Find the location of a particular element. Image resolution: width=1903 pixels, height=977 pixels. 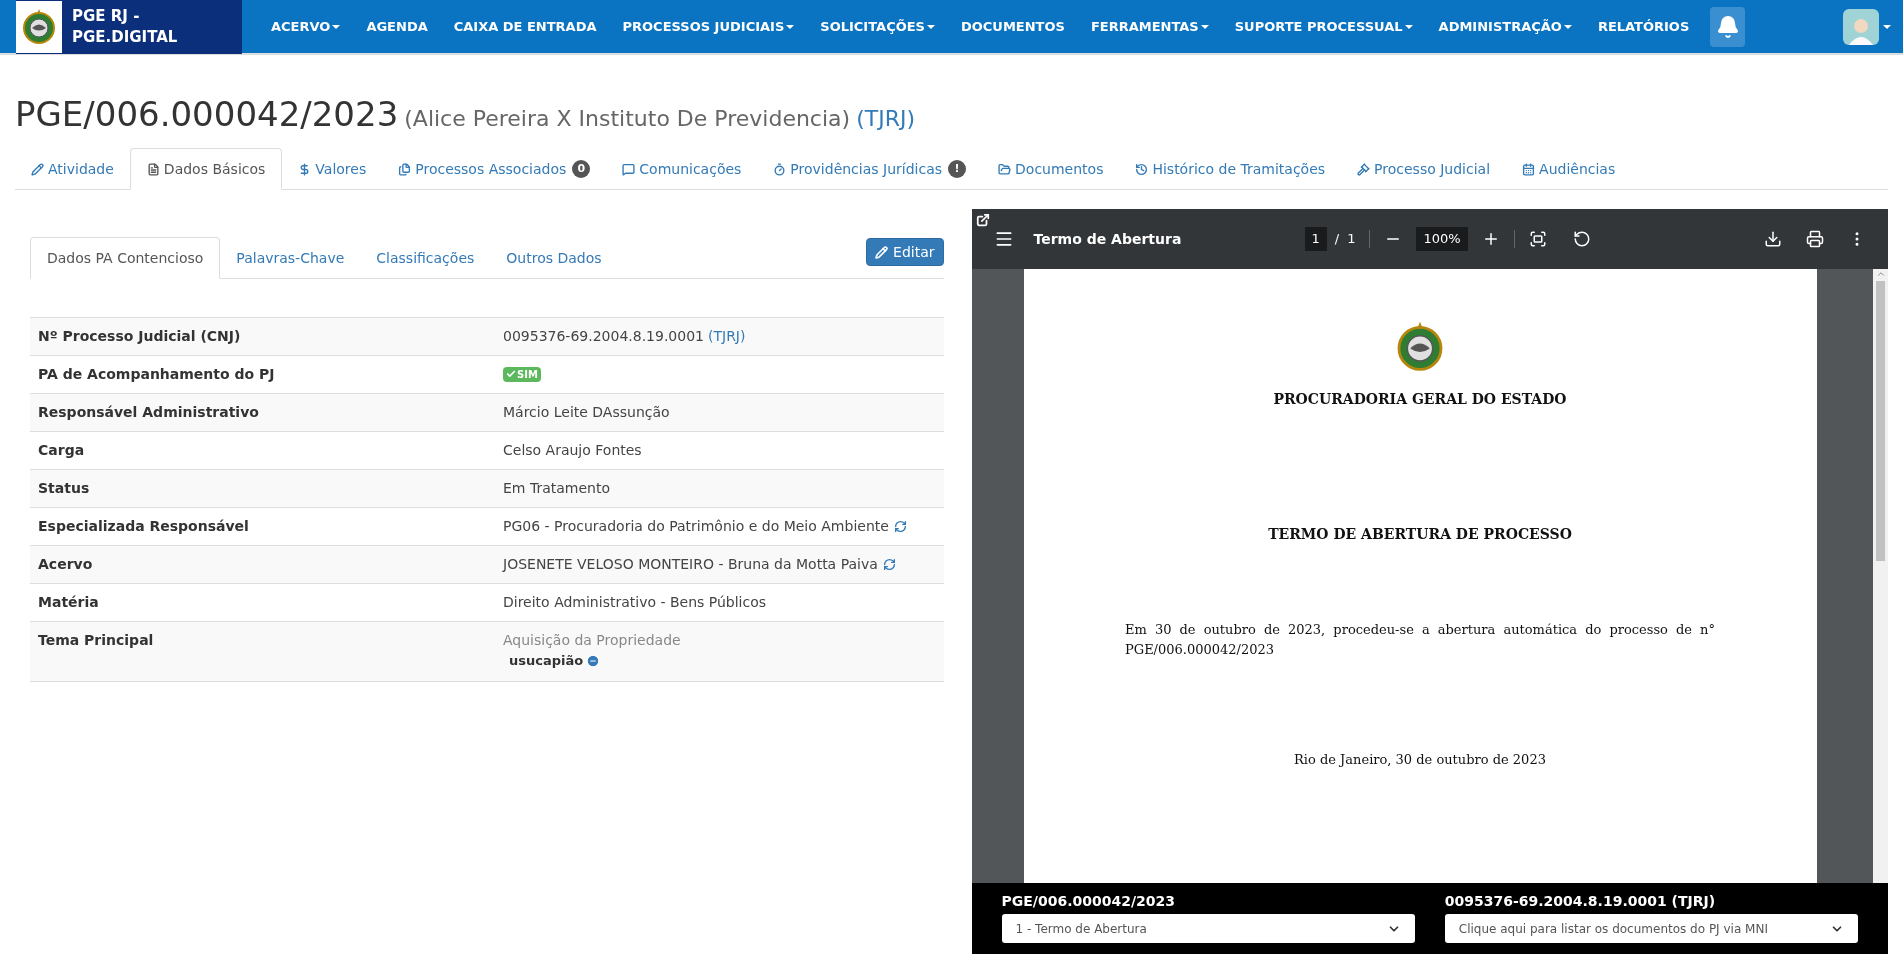

field-label: Tema Principal is located at coordinates (96, 640).